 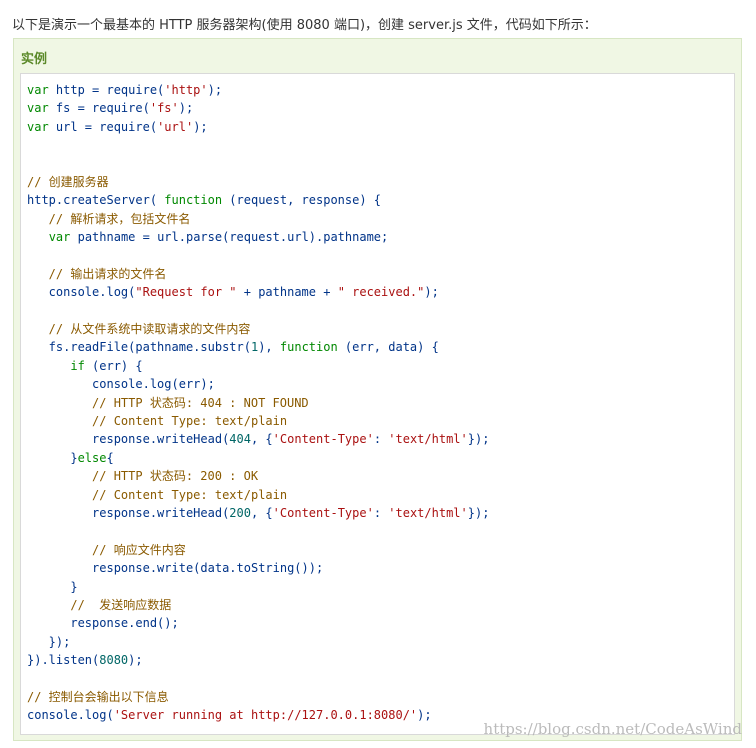 I want to click on code-line: var http = require('http');, so click(x=377, y=90).